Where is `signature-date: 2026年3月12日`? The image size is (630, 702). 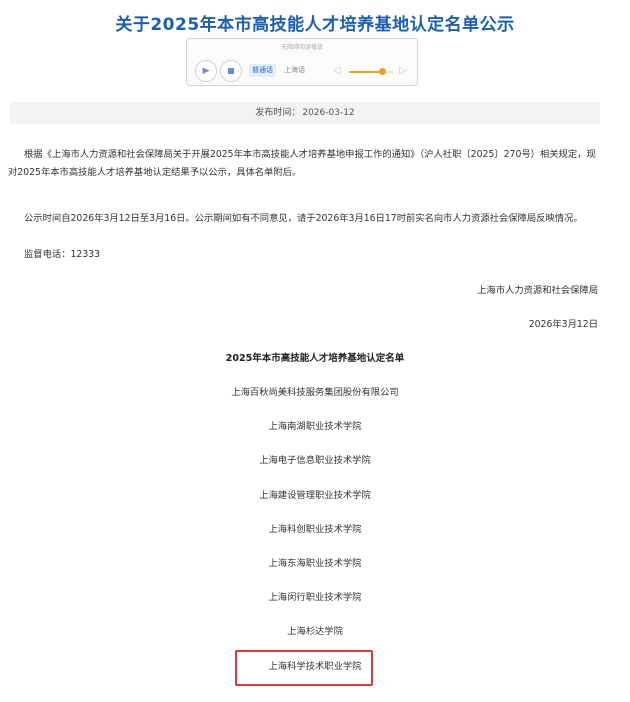
signature-date: 2026年3月12日 is located at coordinates (563, 324).